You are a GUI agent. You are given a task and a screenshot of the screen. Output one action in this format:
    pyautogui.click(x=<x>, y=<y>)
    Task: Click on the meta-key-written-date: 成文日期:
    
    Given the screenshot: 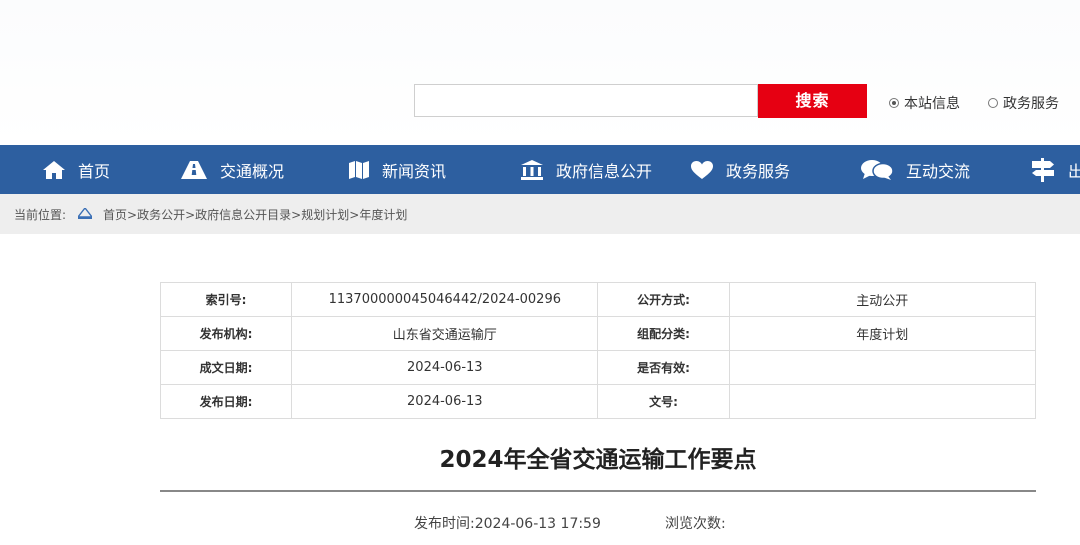 What is the action you would take?
    pyautogui.click(x=226, y=367)
    